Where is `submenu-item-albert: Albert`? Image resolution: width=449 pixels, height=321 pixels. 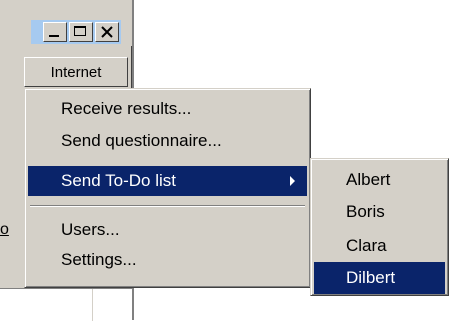 submenu-item-albert: Albert is located at coordinates (379, 180).